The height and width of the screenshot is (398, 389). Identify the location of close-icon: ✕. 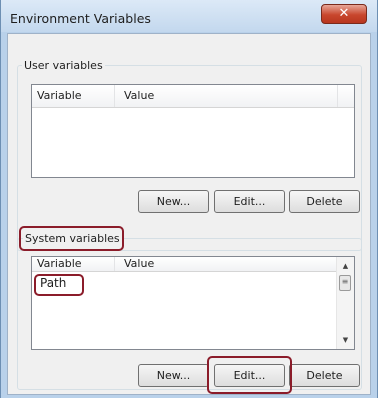
(344, 13).